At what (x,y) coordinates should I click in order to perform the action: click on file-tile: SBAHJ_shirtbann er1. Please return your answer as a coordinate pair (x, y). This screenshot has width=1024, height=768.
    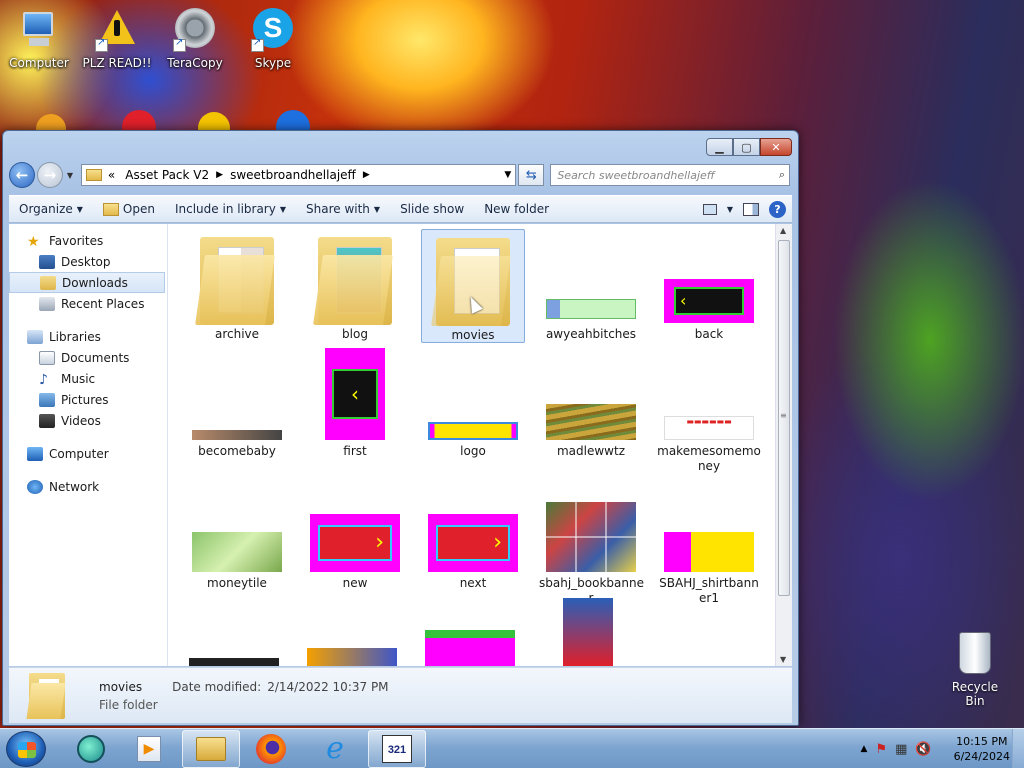
    Looking at the image, I should click on (709, 542).